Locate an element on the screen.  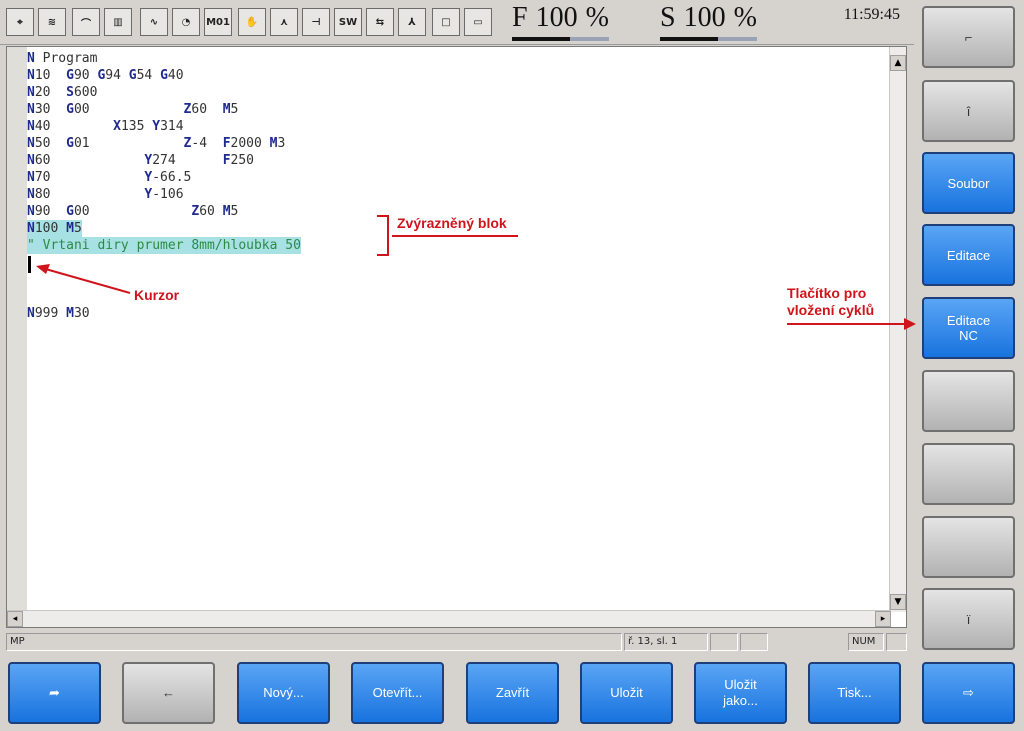
left-arrow-button: ← is located at coordinates (168, 693).